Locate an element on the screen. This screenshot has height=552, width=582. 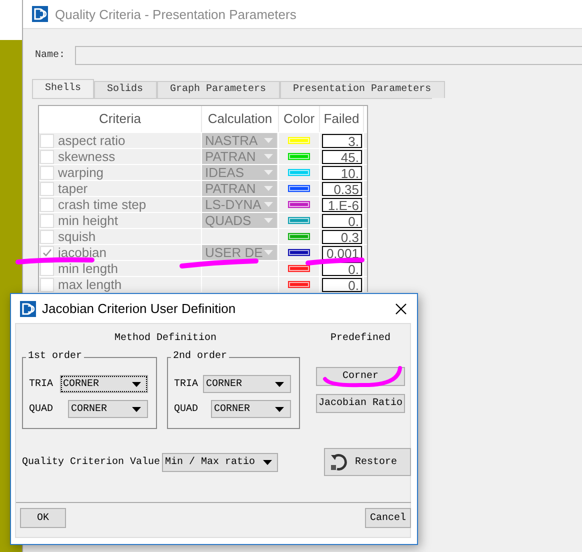
tab: Shells is located at coordinates (63, 88).